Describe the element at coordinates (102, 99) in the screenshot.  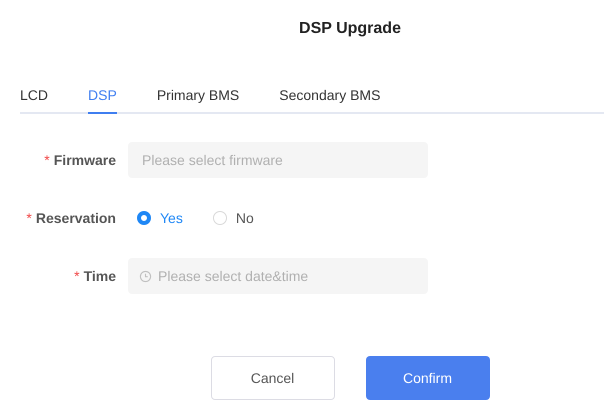
I see `tab: DSP` at that location.